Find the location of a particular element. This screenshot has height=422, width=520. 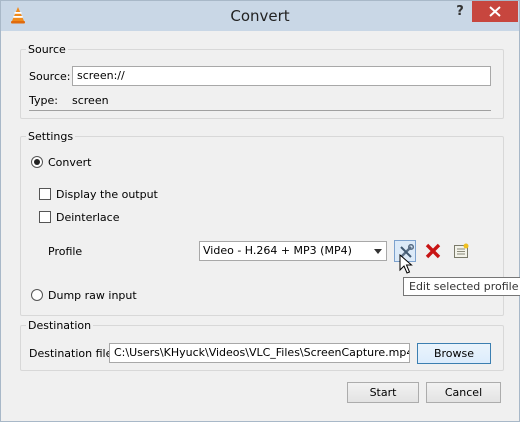

convert-radio is located at coordinates (37, 162).